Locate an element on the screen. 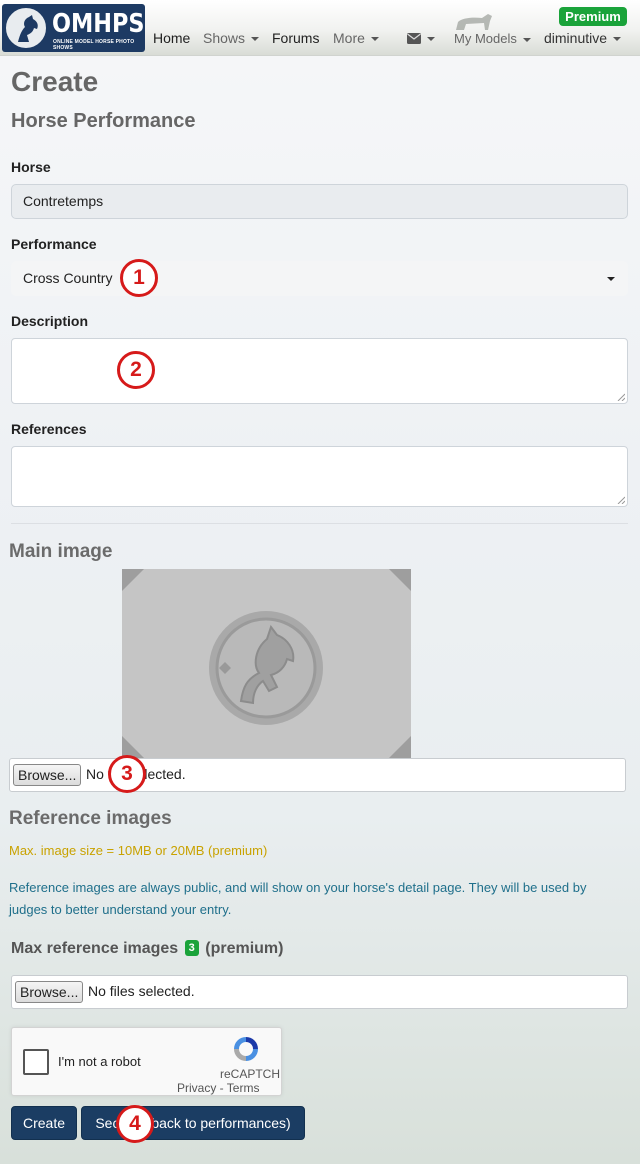  performance-select: Cross Country is located at coordinates (319, 278).